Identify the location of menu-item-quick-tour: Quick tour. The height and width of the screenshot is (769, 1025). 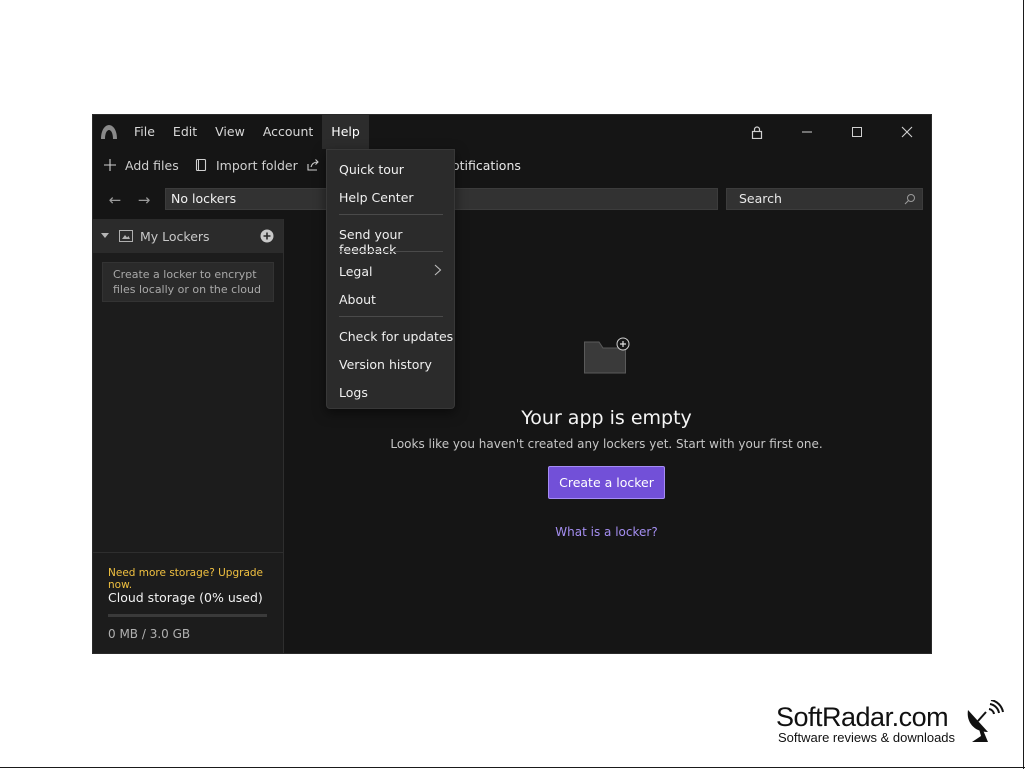
(371, 169).